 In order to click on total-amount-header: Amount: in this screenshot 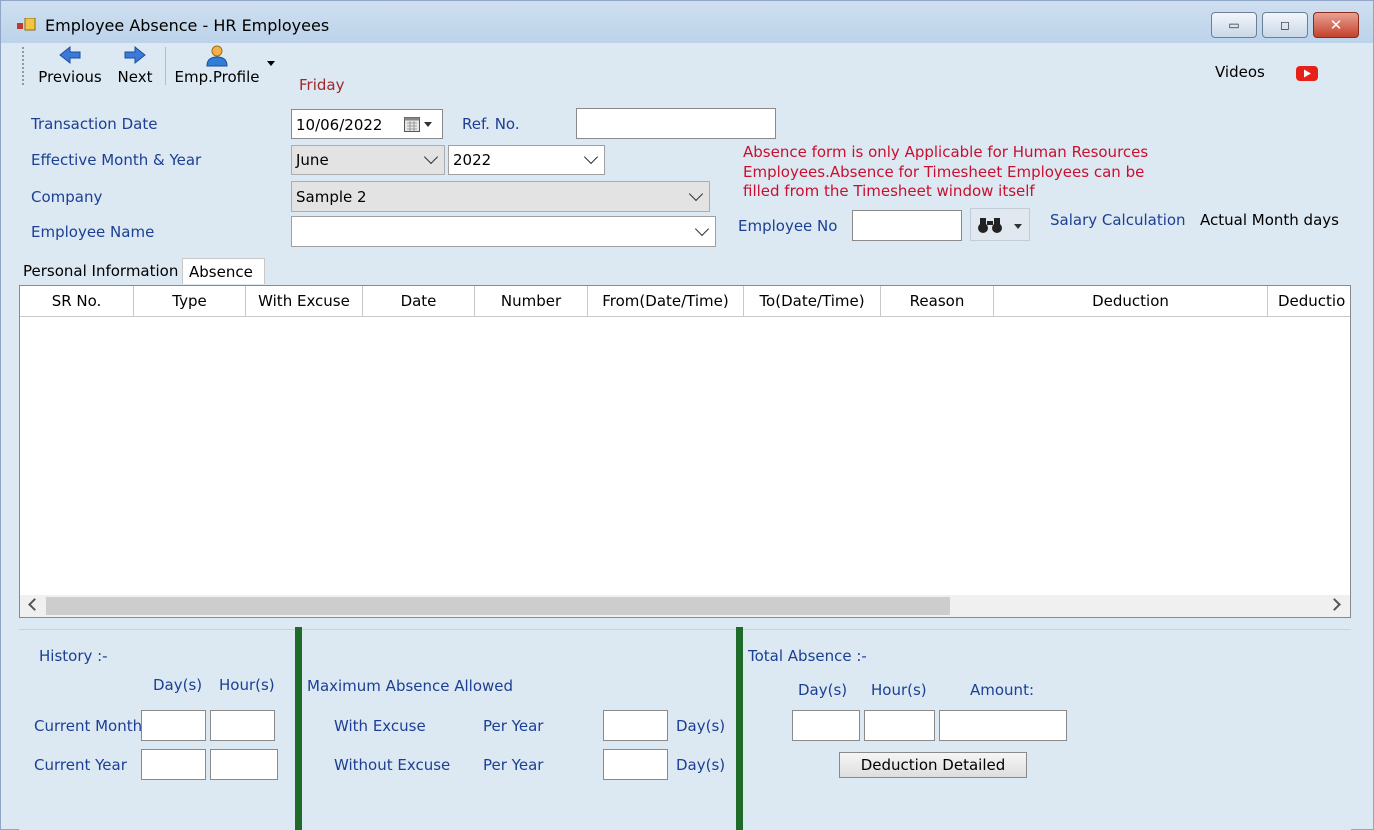, I will do `click(1002, 690)`.